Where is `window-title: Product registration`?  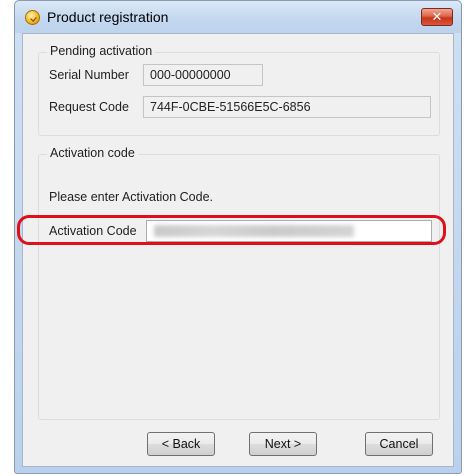
window-title: Product registration is located at coordinates (108, 17).